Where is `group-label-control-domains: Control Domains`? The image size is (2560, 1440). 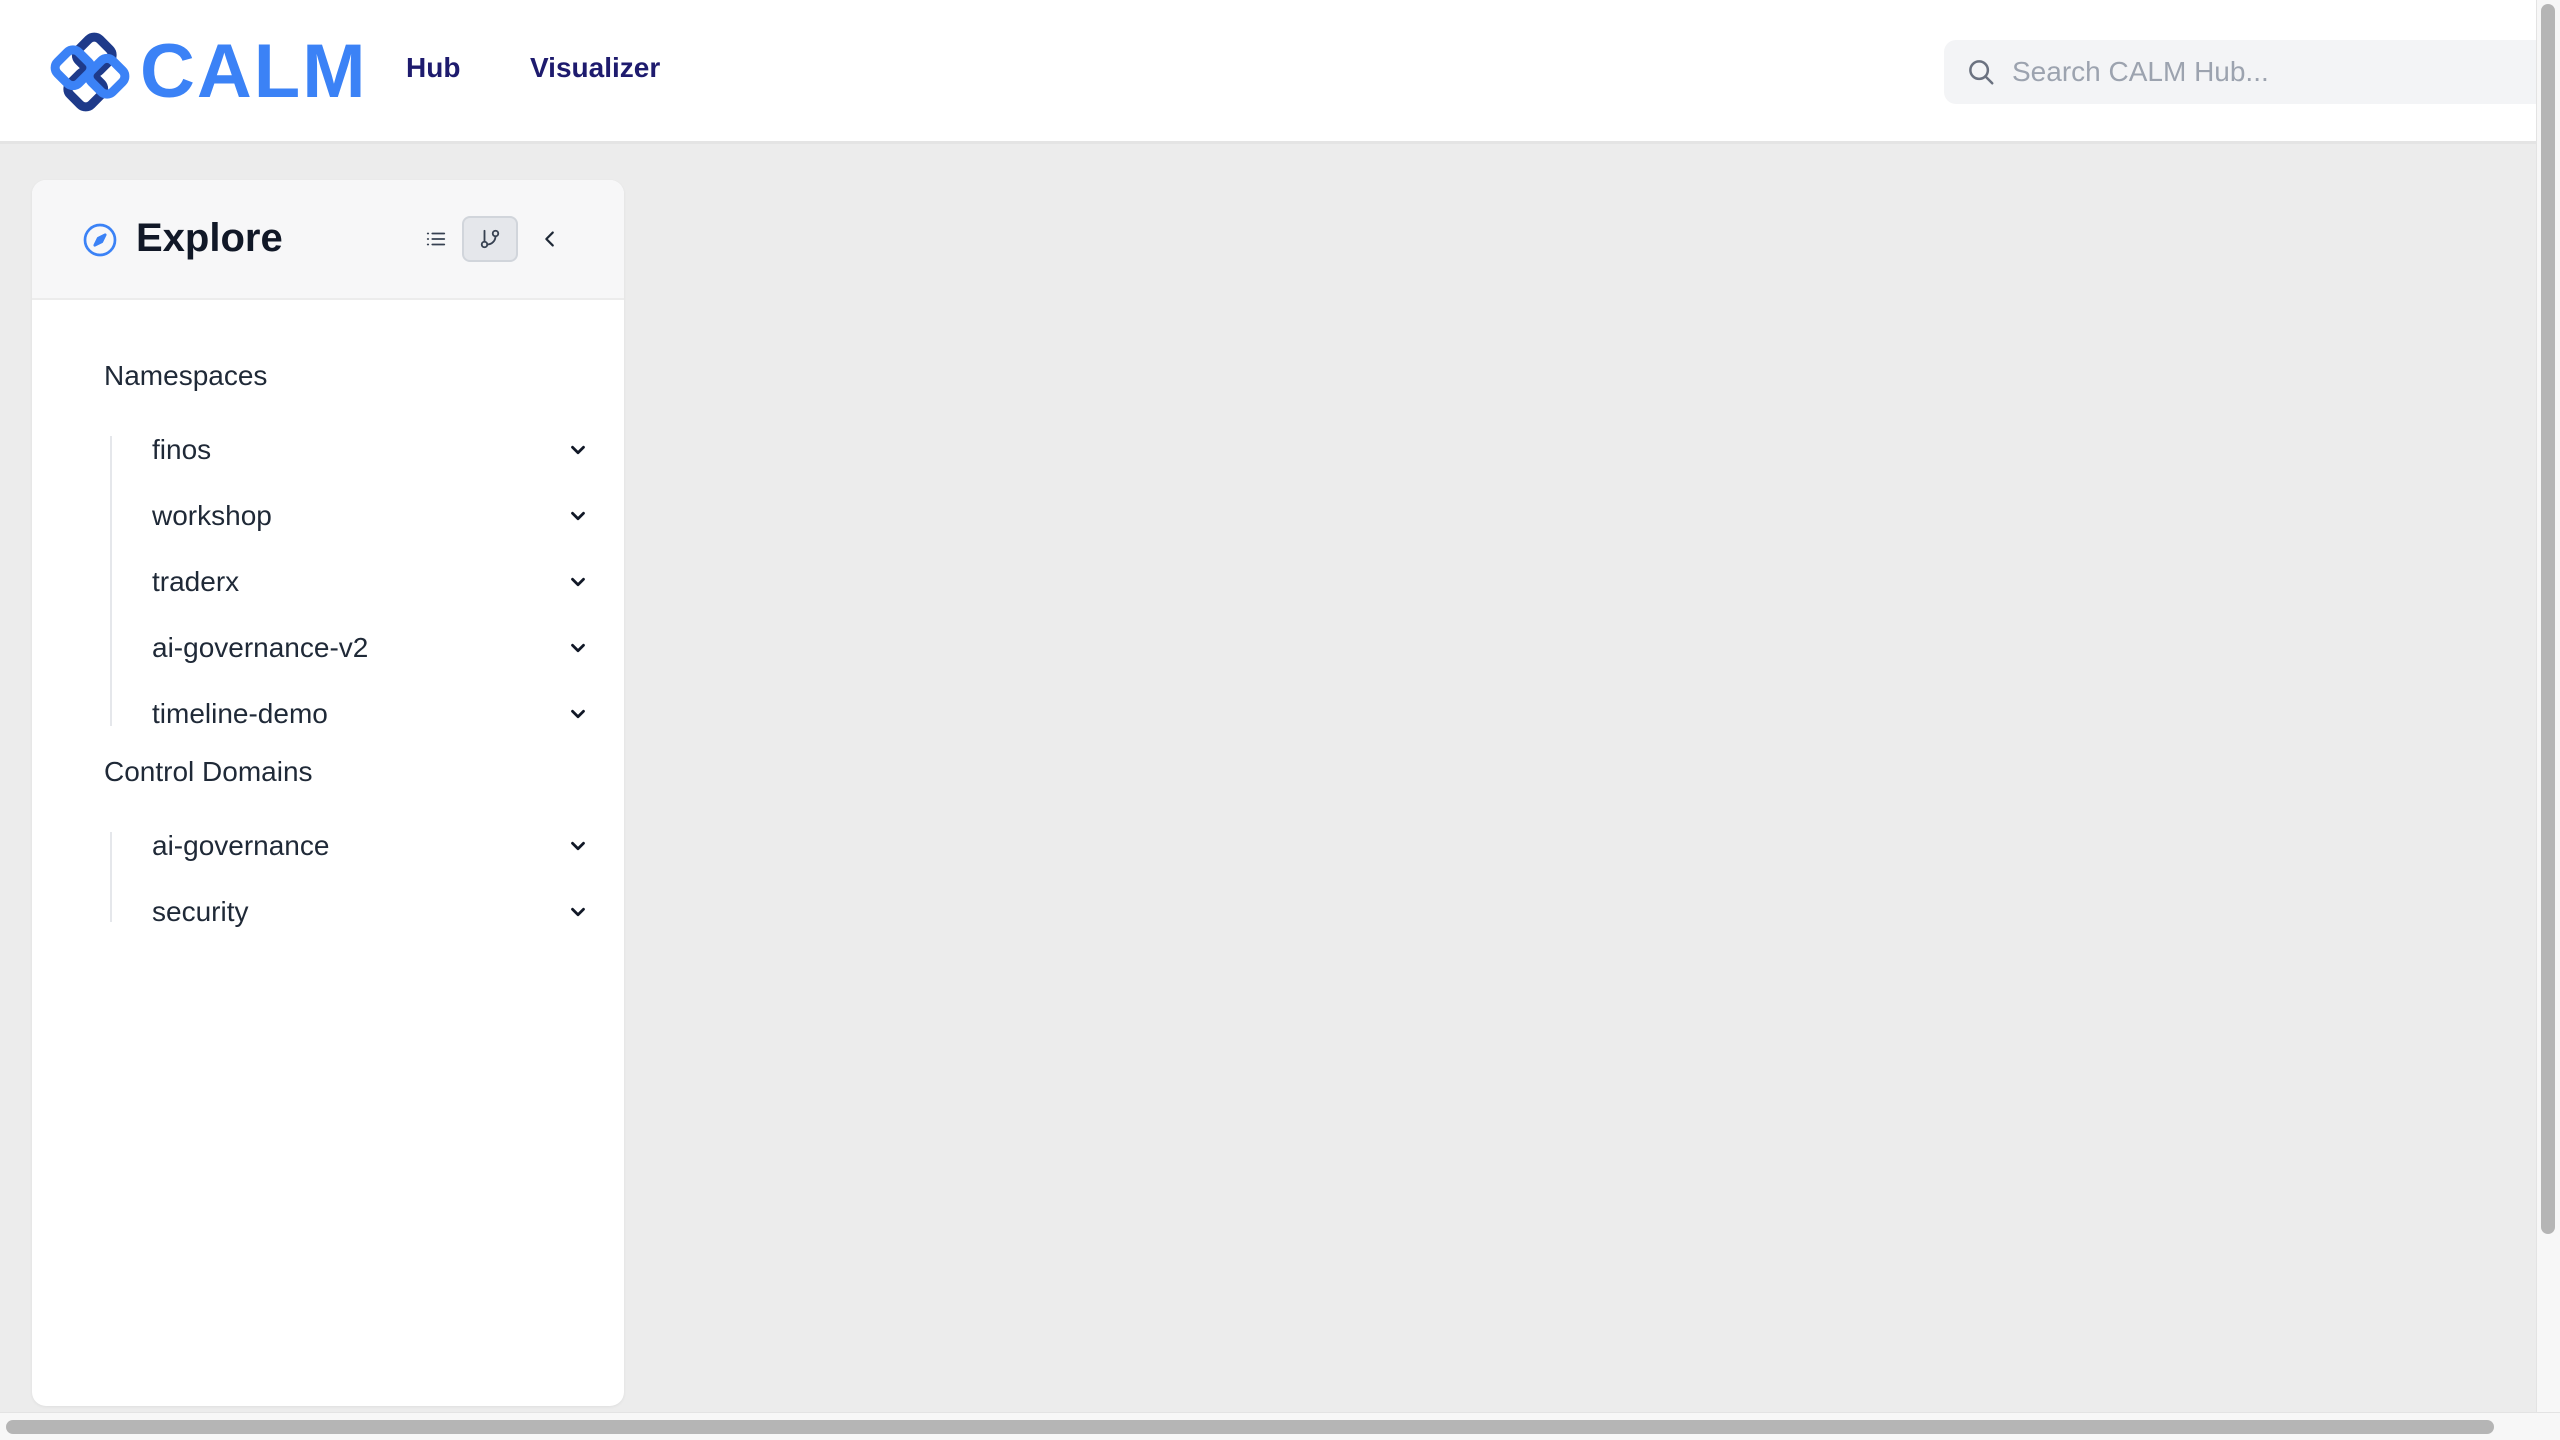 group-label-control-domains: Control Domains is located at coordinates (208, 771).